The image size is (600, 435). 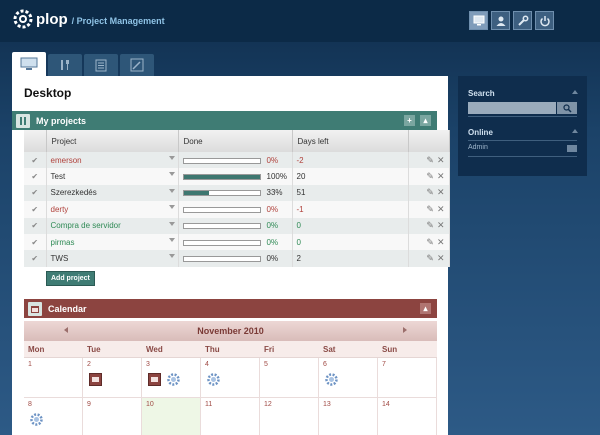 I want to click on table-row: ✔ Szerezkedés 33% 51 ✎ ✕, so click(x=237, y=193).